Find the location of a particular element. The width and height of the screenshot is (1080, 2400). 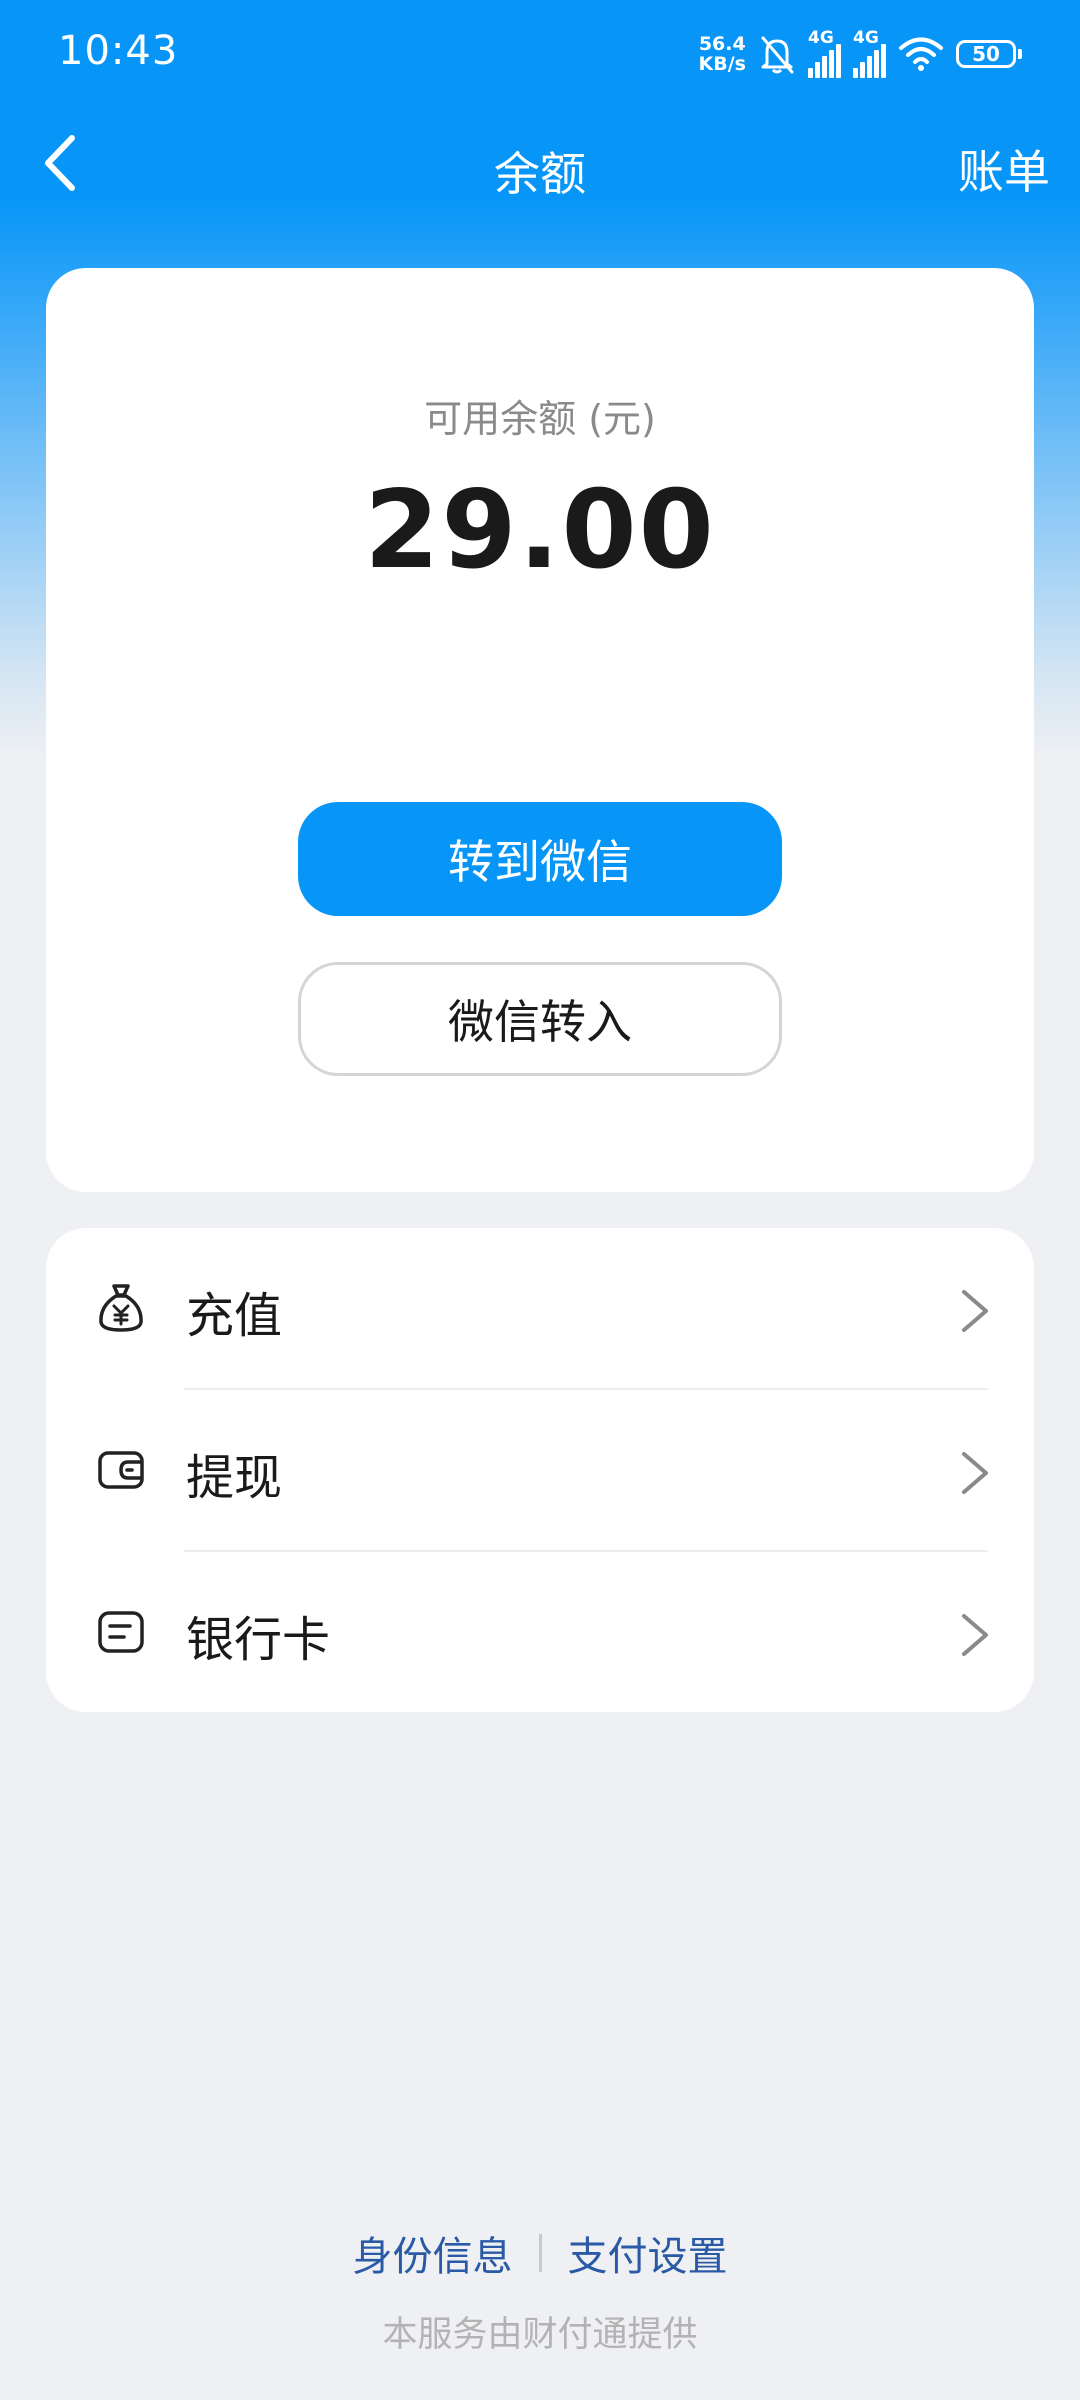

network-speed-value: 56.4 is located at coordinates (722, 44).